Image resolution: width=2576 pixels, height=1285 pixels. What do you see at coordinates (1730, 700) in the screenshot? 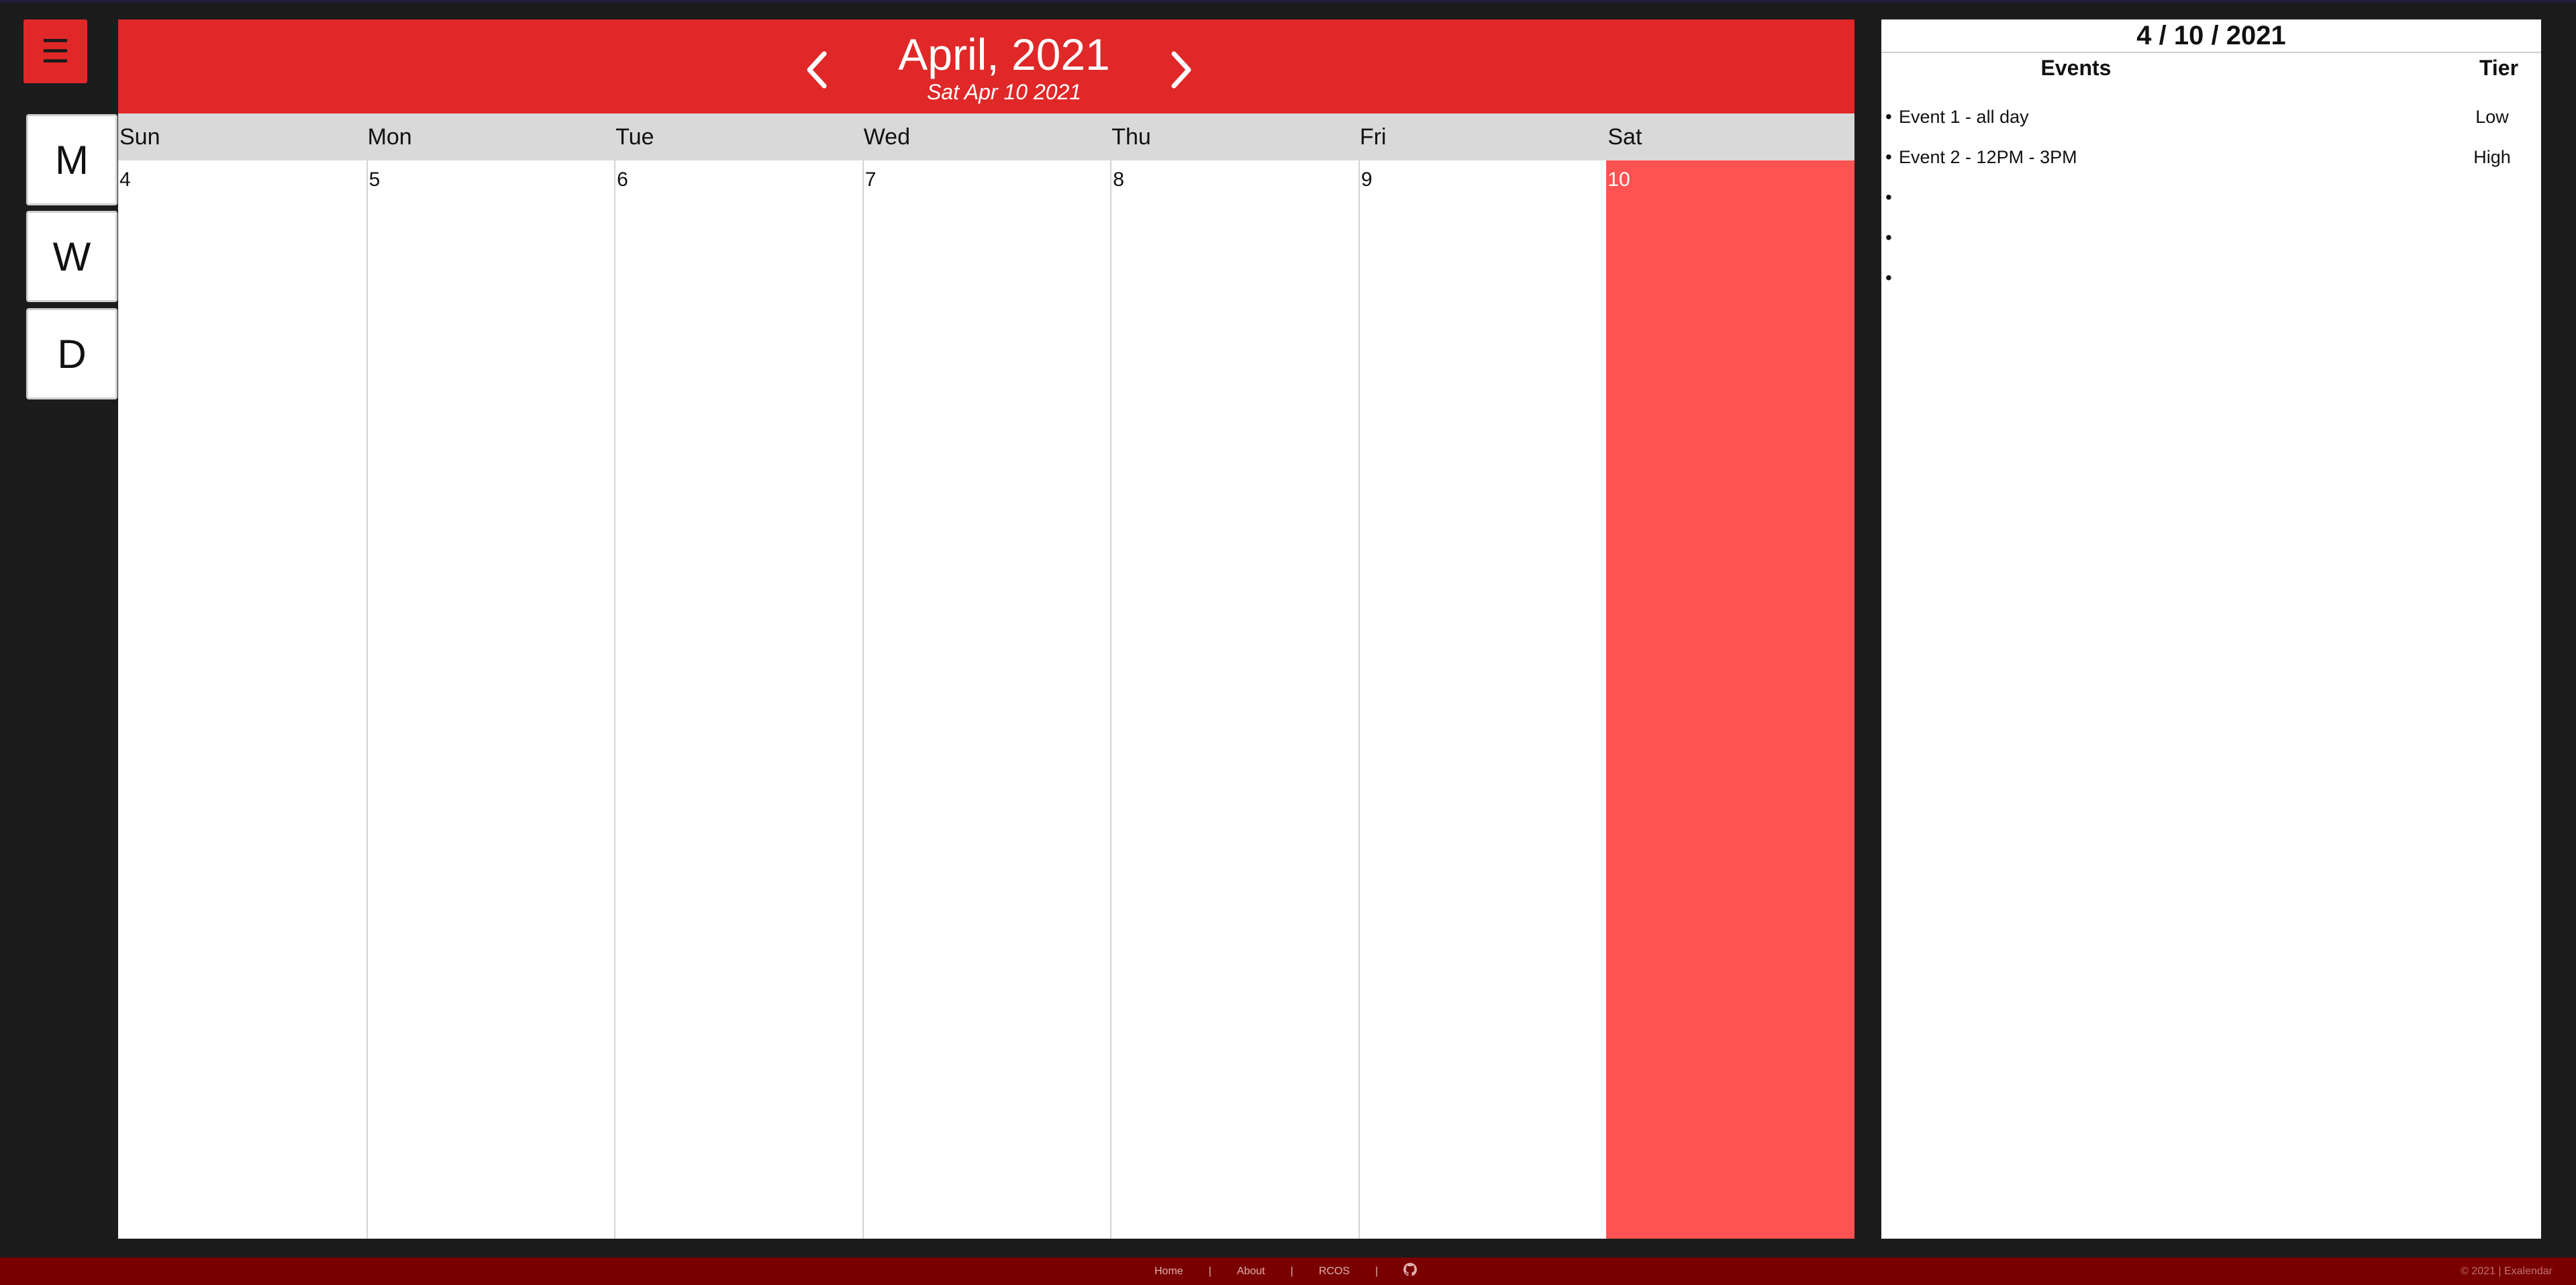
I see `day-cell-selected: 10` at bounding box center [1730, 700].